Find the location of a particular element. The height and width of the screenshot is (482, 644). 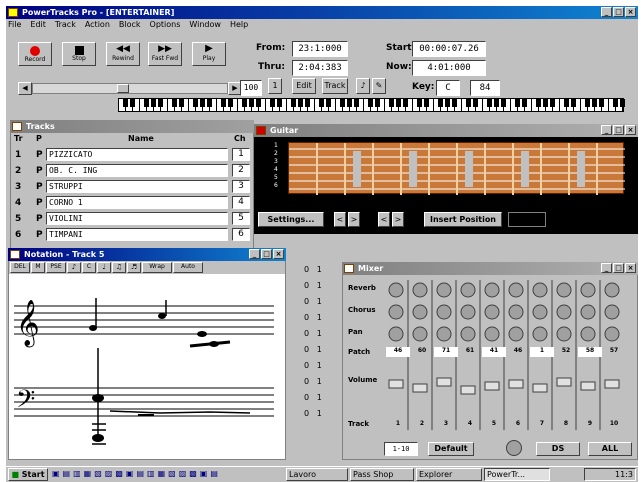

track-button: Track is located at coordinates (335, 86).